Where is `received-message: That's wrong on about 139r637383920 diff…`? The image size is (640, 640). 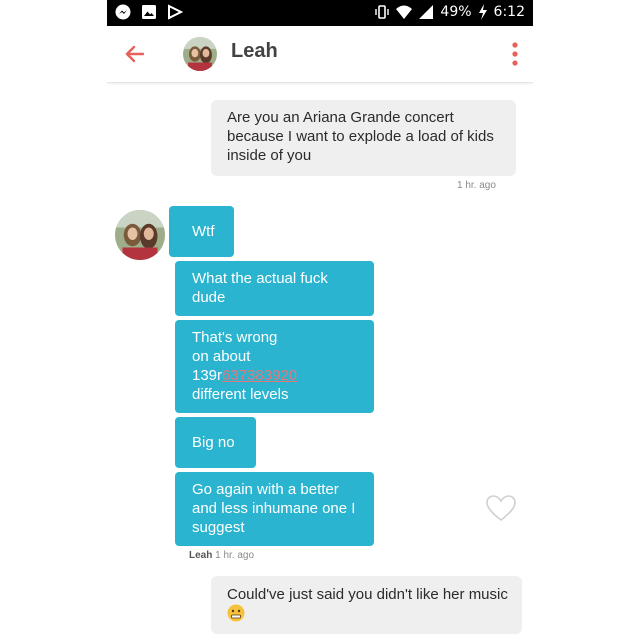
received-message: That's wrong on about 139r637383920 diff… is located at coordinates (274, 366).